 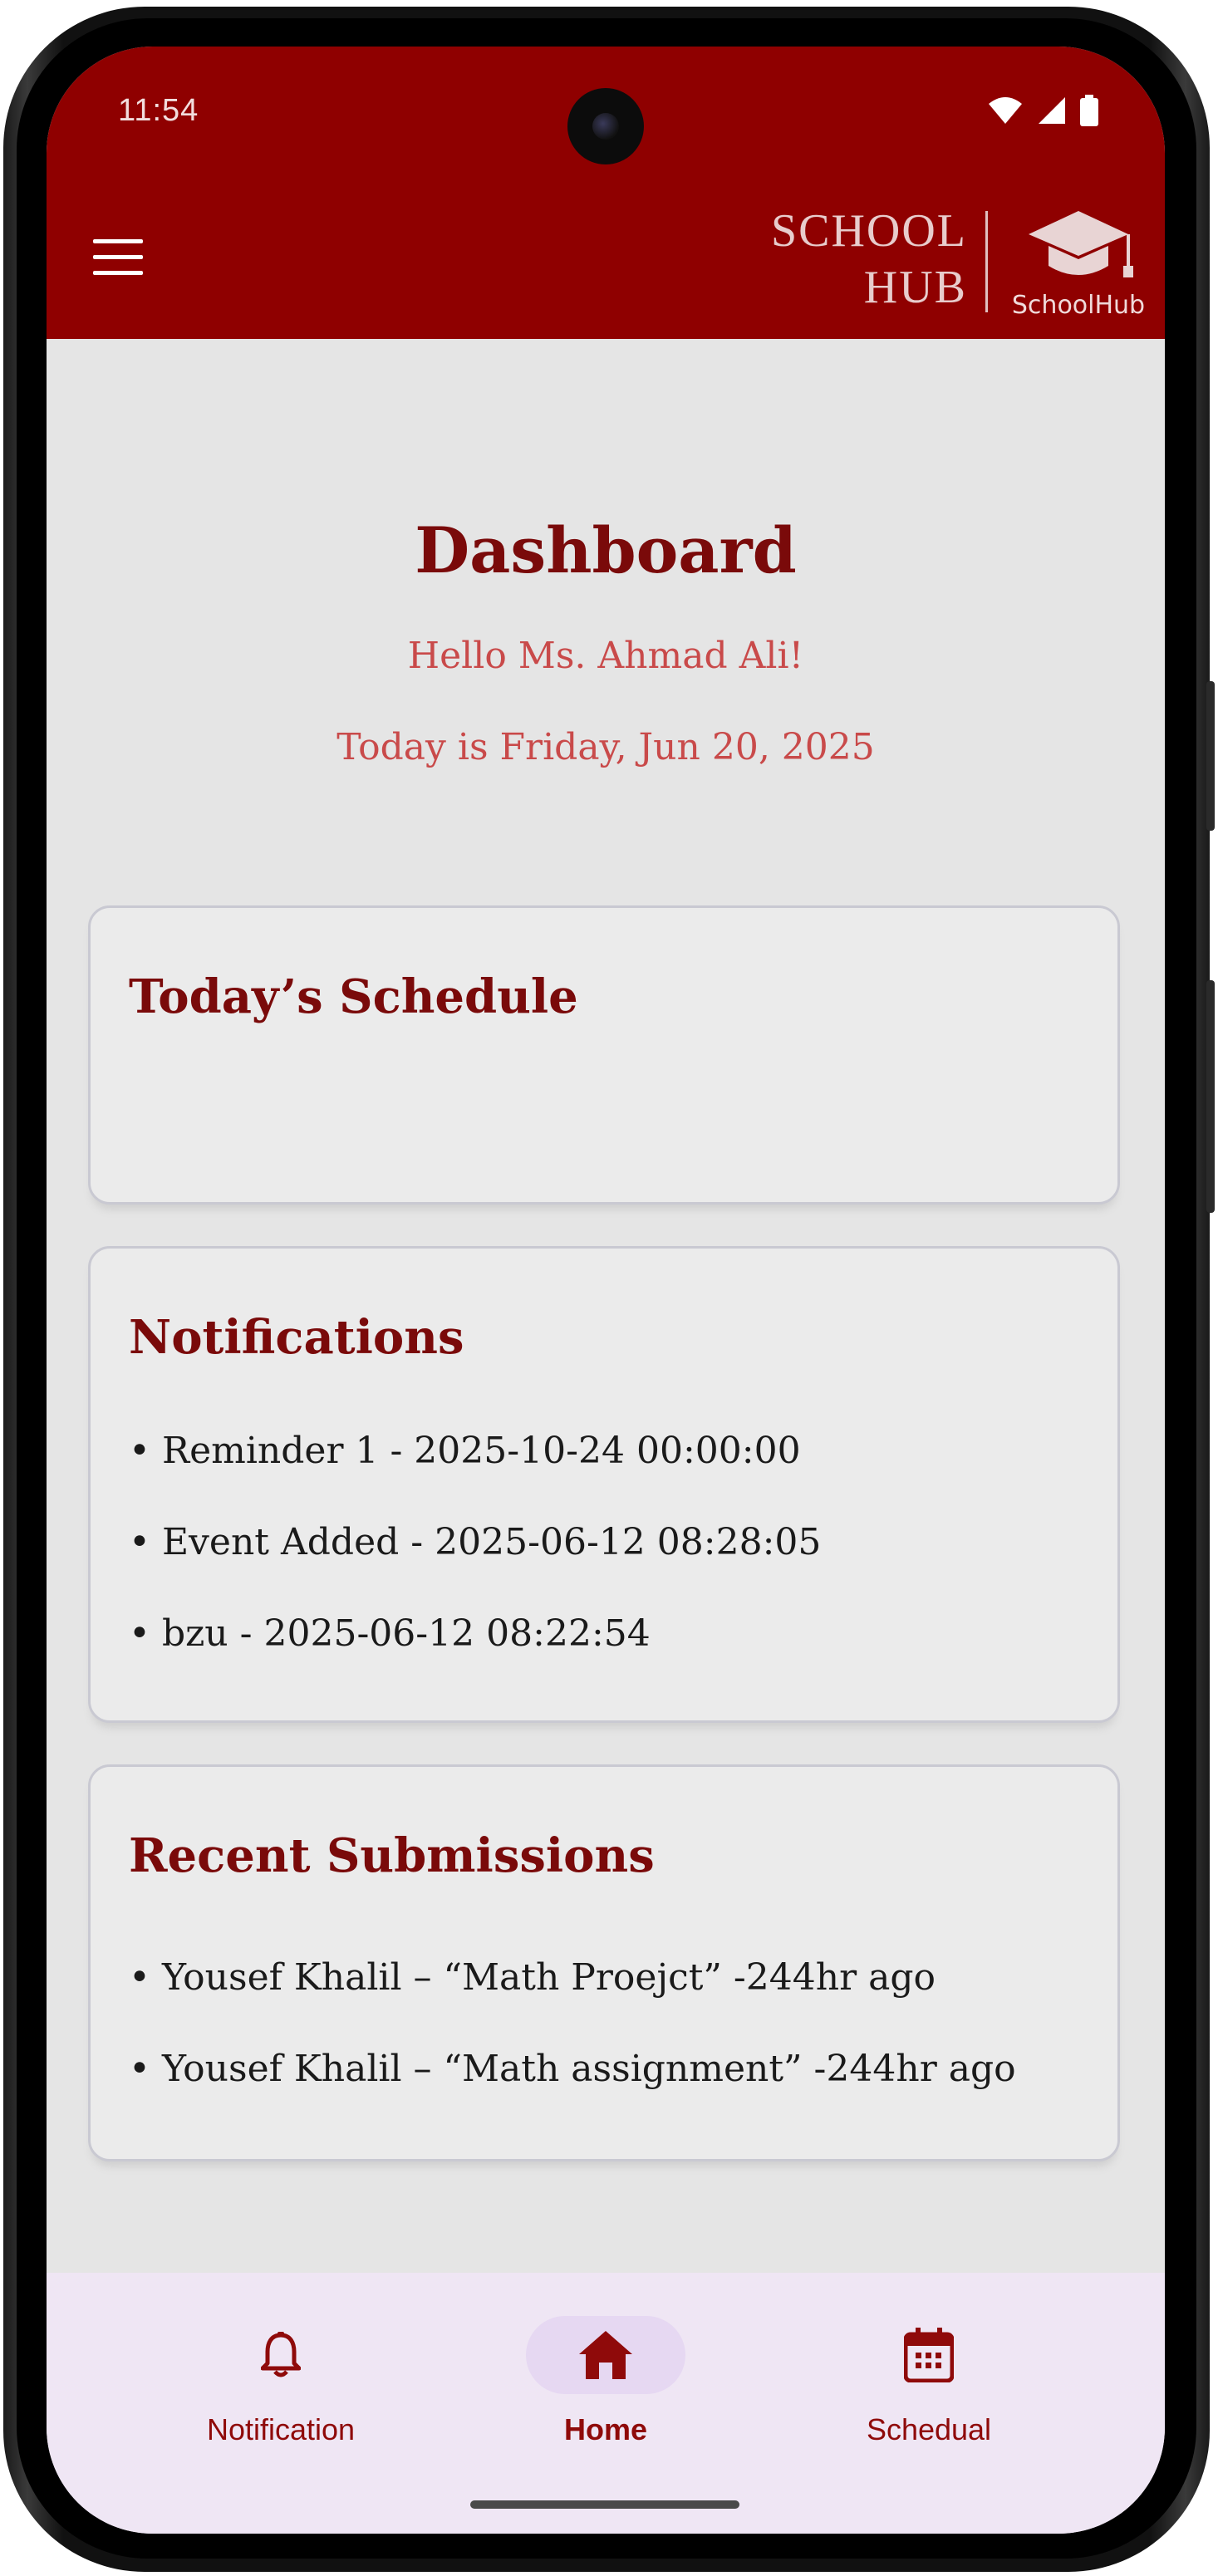 What do you see at coordinates (296, 1337) in the screenshot?
I see `notifications-title: Notifications` at bounding box center [296, 1337].